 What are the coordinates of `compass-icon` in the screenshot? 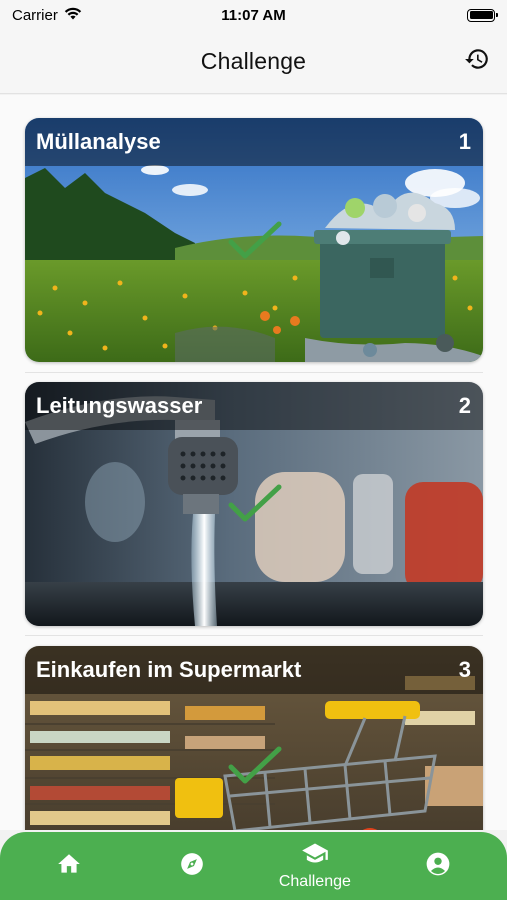 It's located at (192, 866).